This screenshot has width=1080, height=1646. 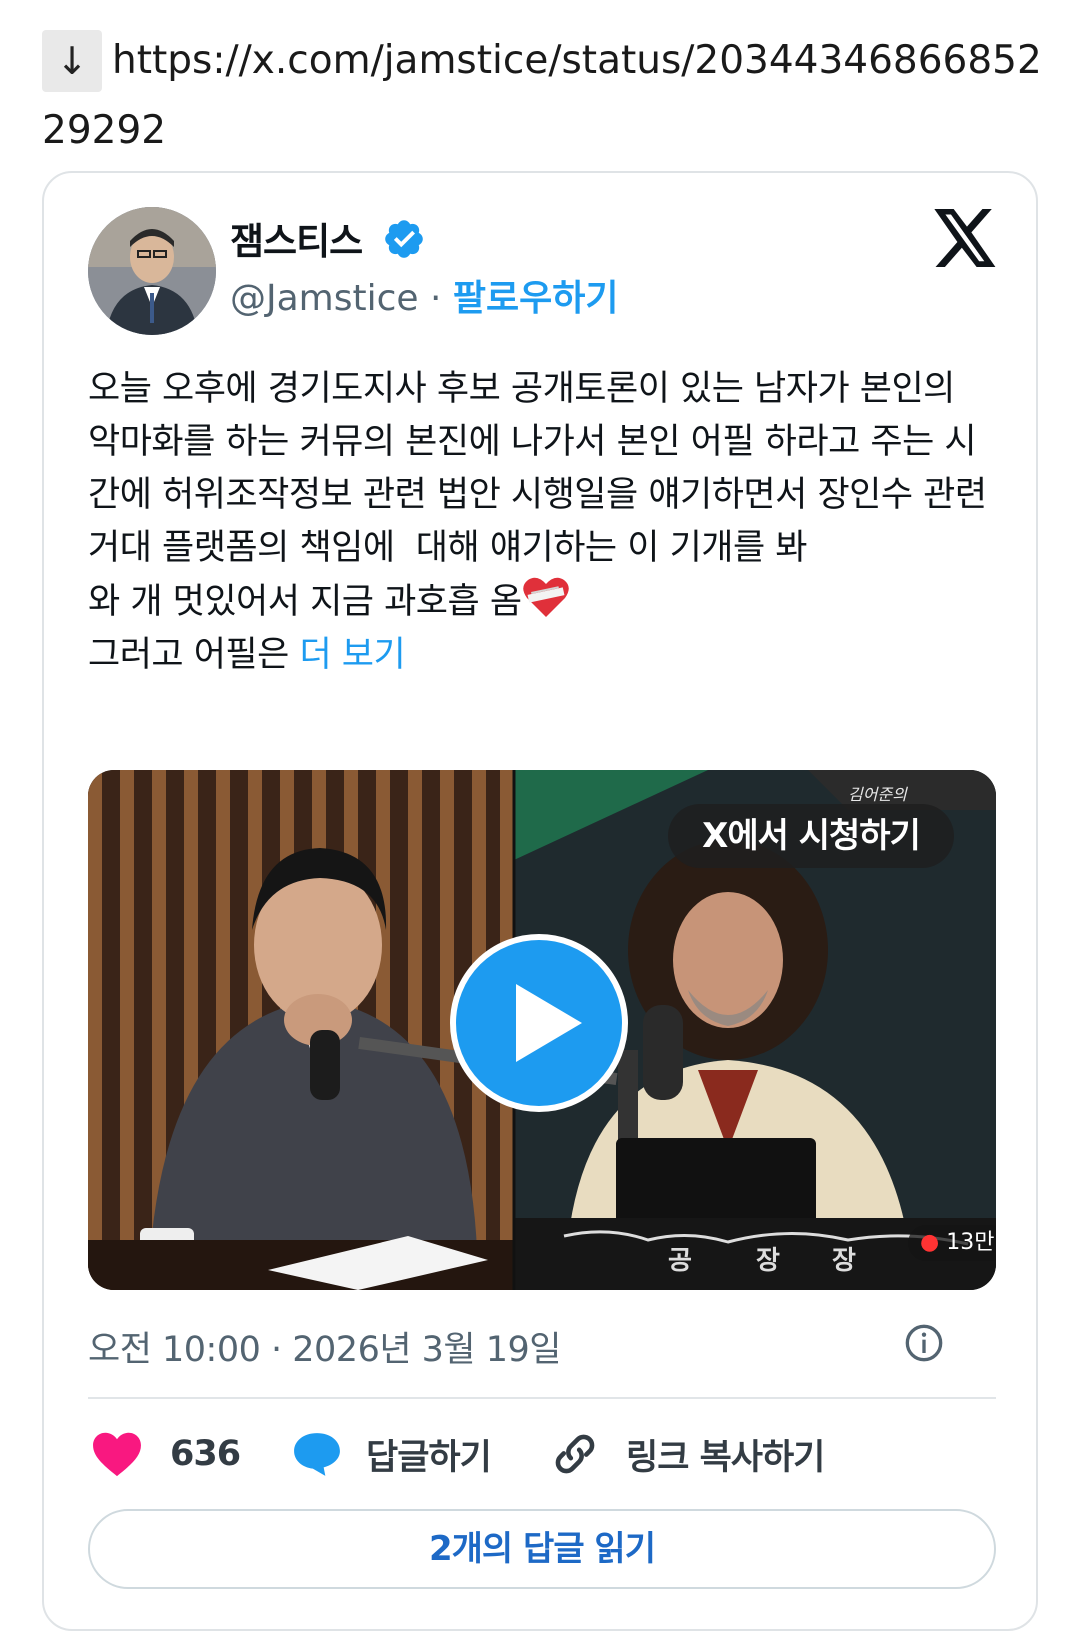 What do you see at coordinates (680, 1261) in the screenshot?
I see `nameplate-char-1: 공` at bounding box center [680, 1261].